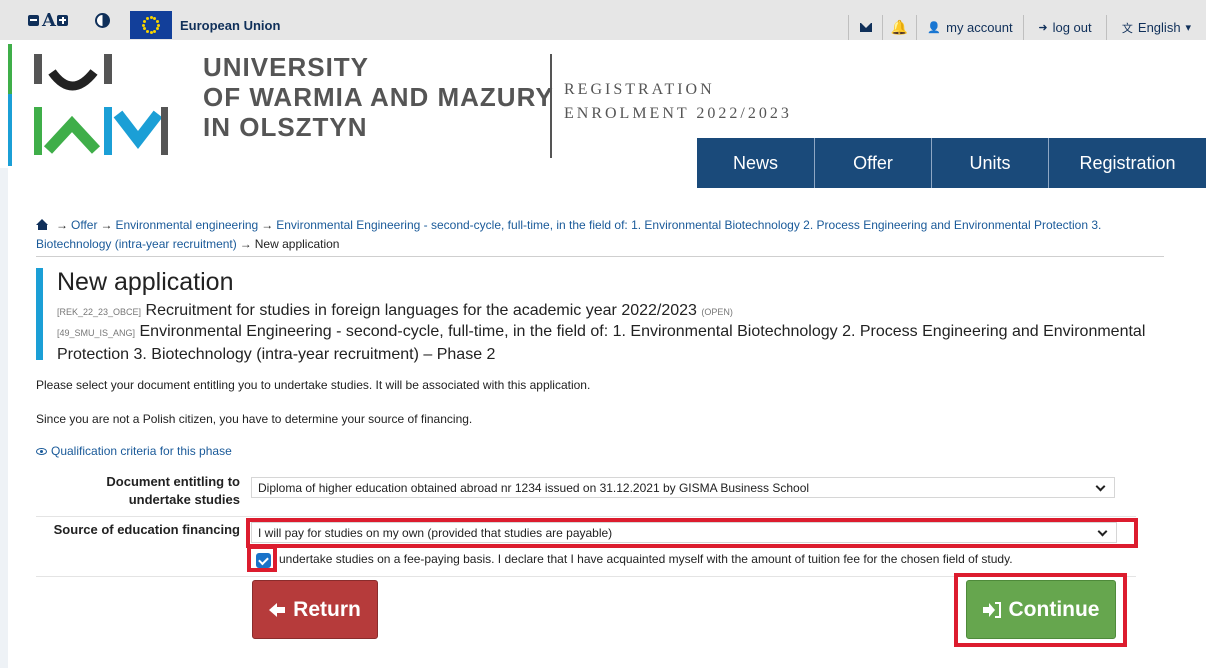 The image size is (1206, 668). I want to click on highlight-financing-select, so click(692, 533).